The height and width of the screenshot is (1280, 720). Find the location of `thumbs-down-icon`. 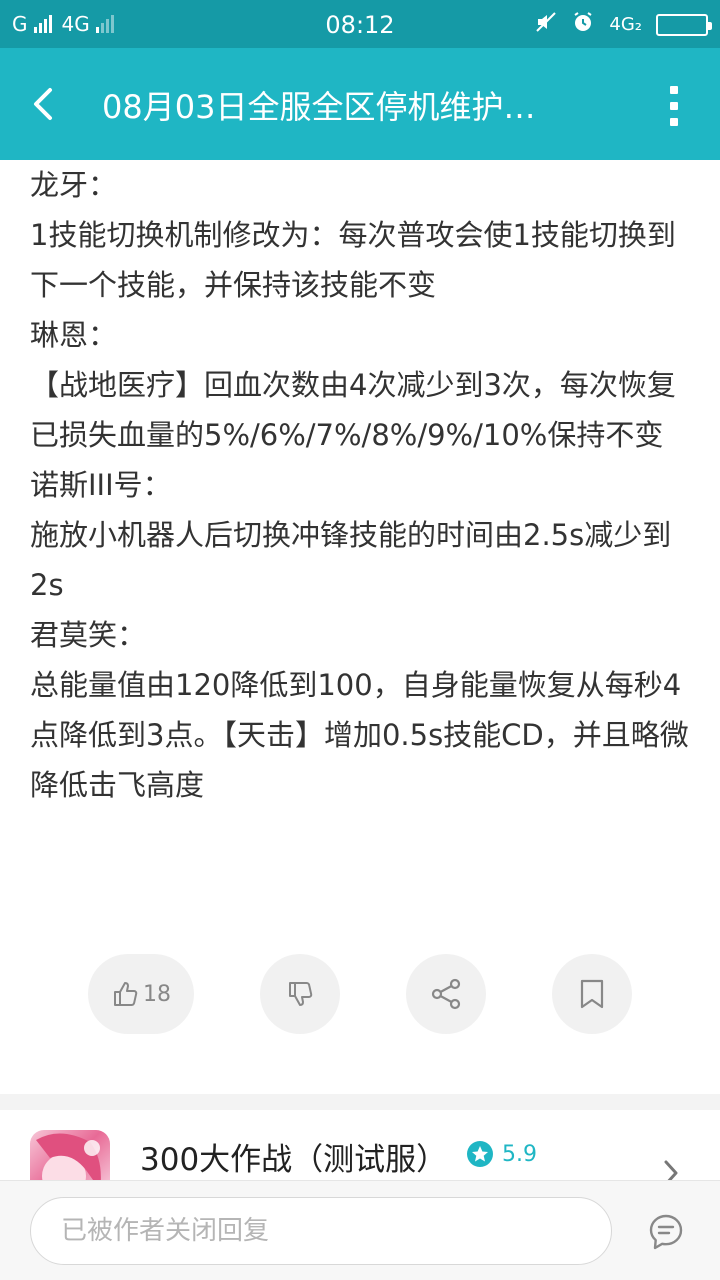

thumbs-down-icon is located at coordinates (301, 994).